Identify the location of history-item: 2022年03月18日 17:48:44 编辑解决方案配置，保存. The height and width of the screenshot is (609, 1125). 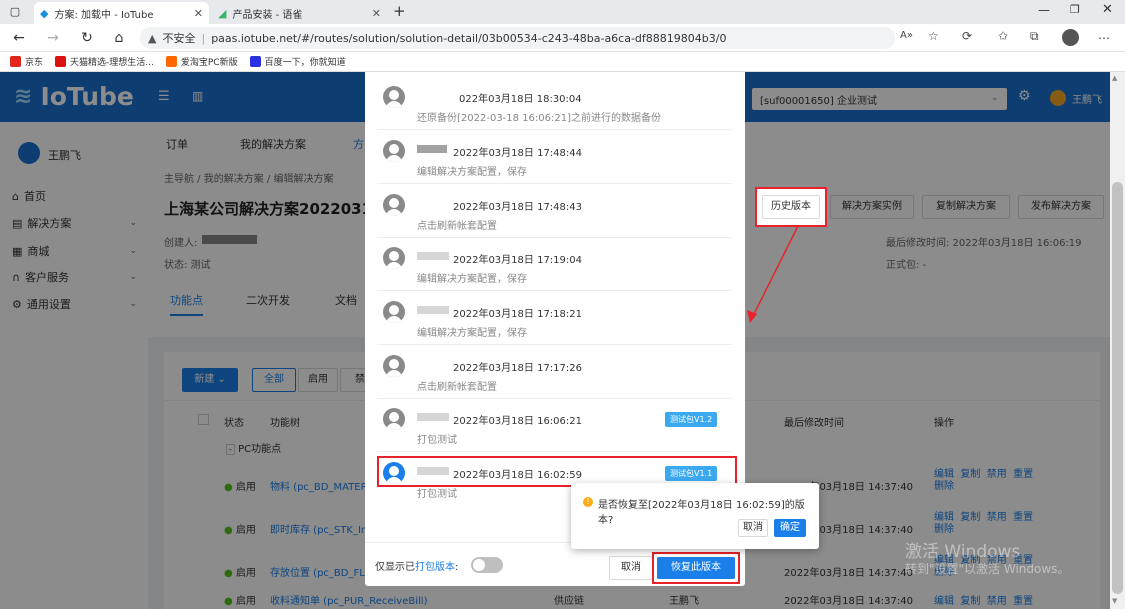
(554, 157).